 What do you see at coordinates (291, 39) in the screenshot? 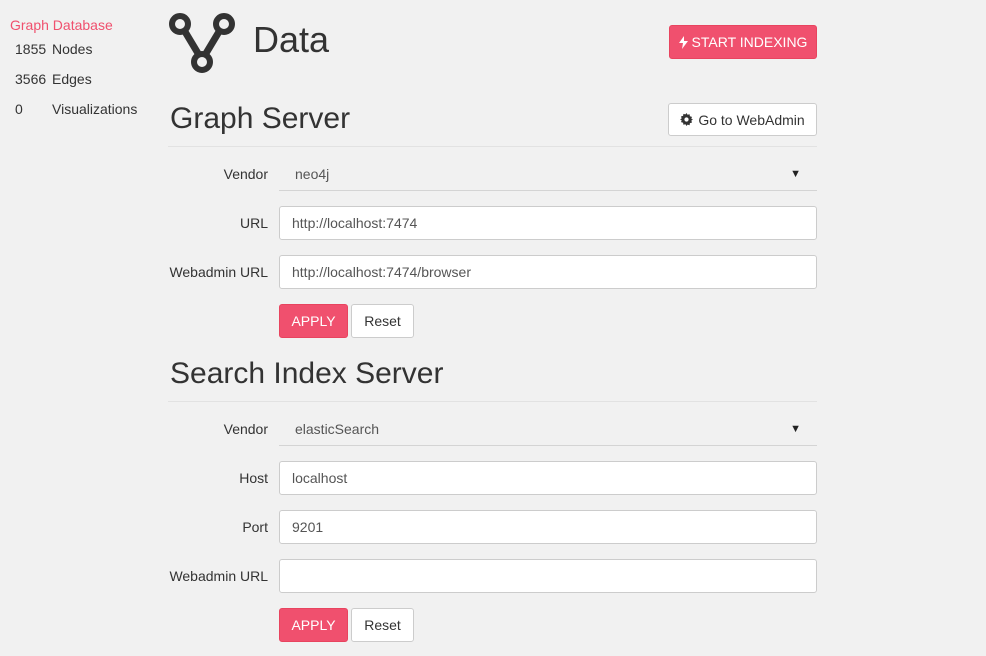
I see `page-title: Data` at bounding box center [291, 39].